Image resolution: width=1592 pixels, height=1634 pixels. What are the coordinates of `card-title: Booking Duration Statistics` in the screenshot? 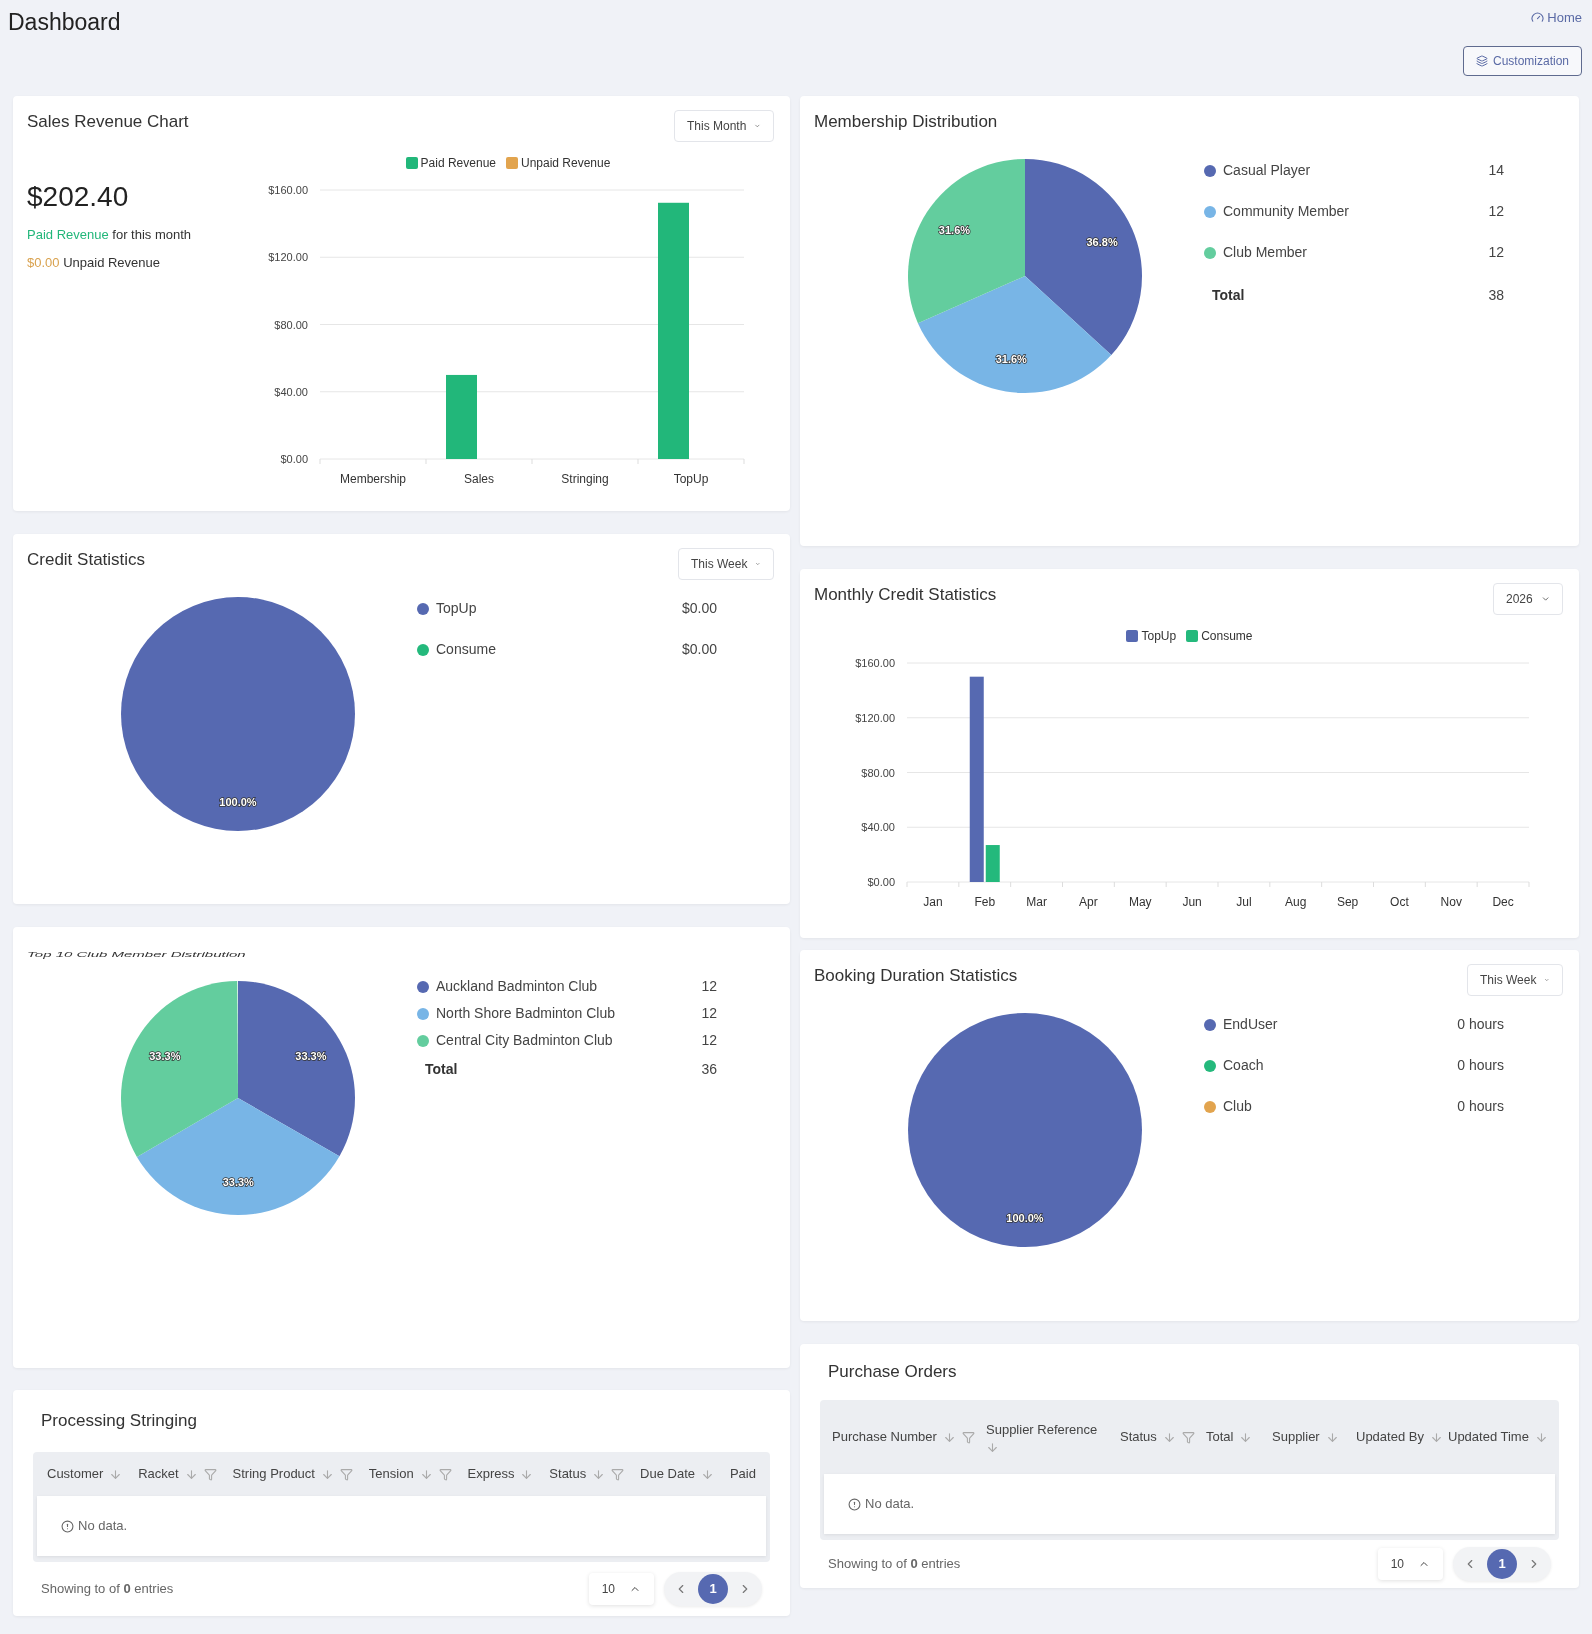 It's located at (916, 976).